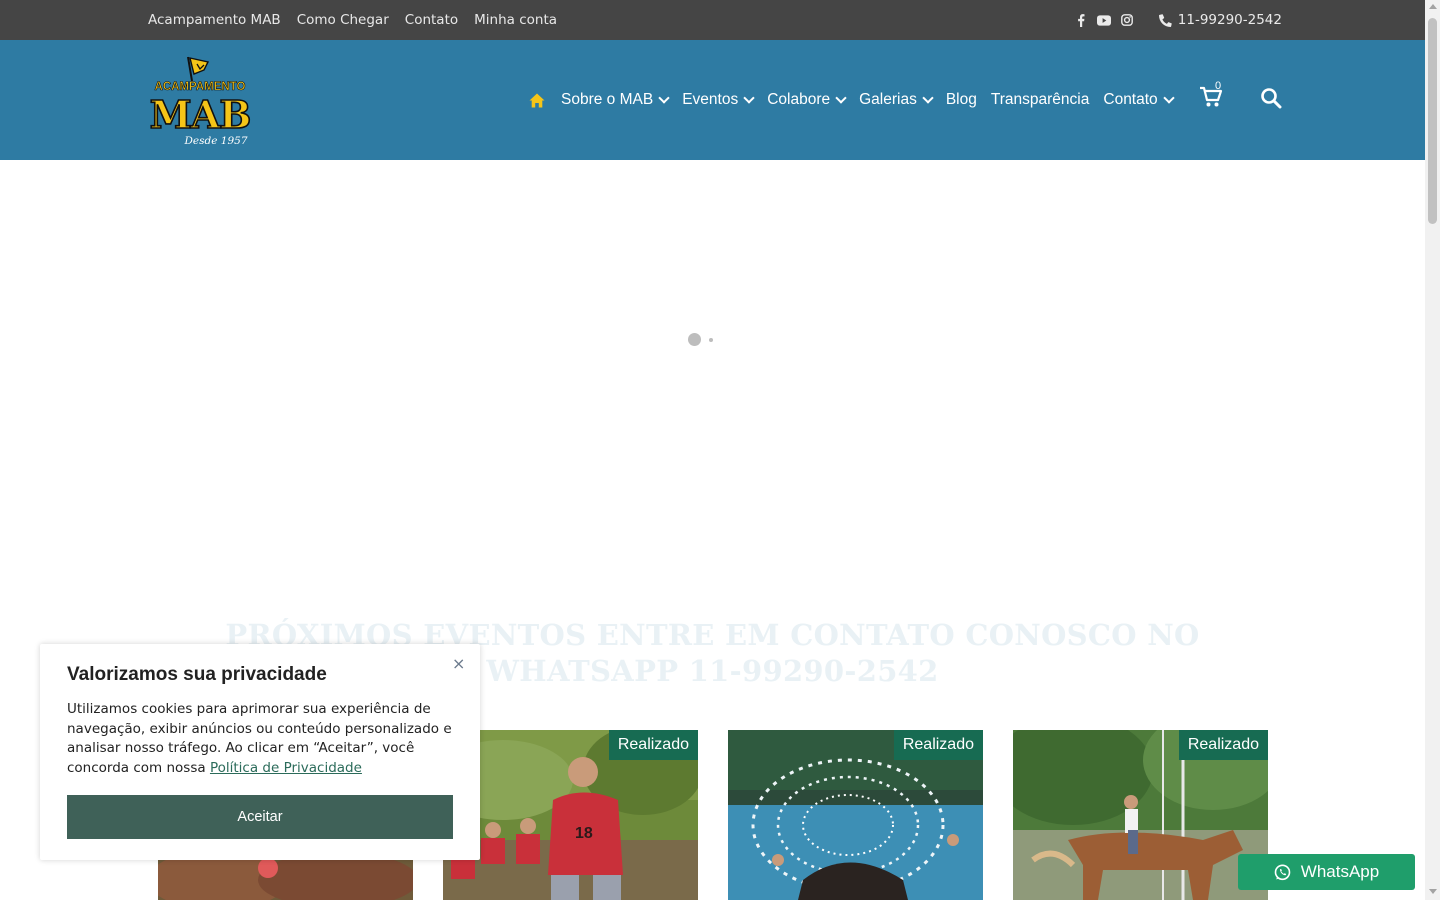 The height and width of the screenshot is (900, 1440). What do you see at coordinates (431, 20) in the screenshot?
I see `top-link-contato: Contato` at bounding box center [431, 20].